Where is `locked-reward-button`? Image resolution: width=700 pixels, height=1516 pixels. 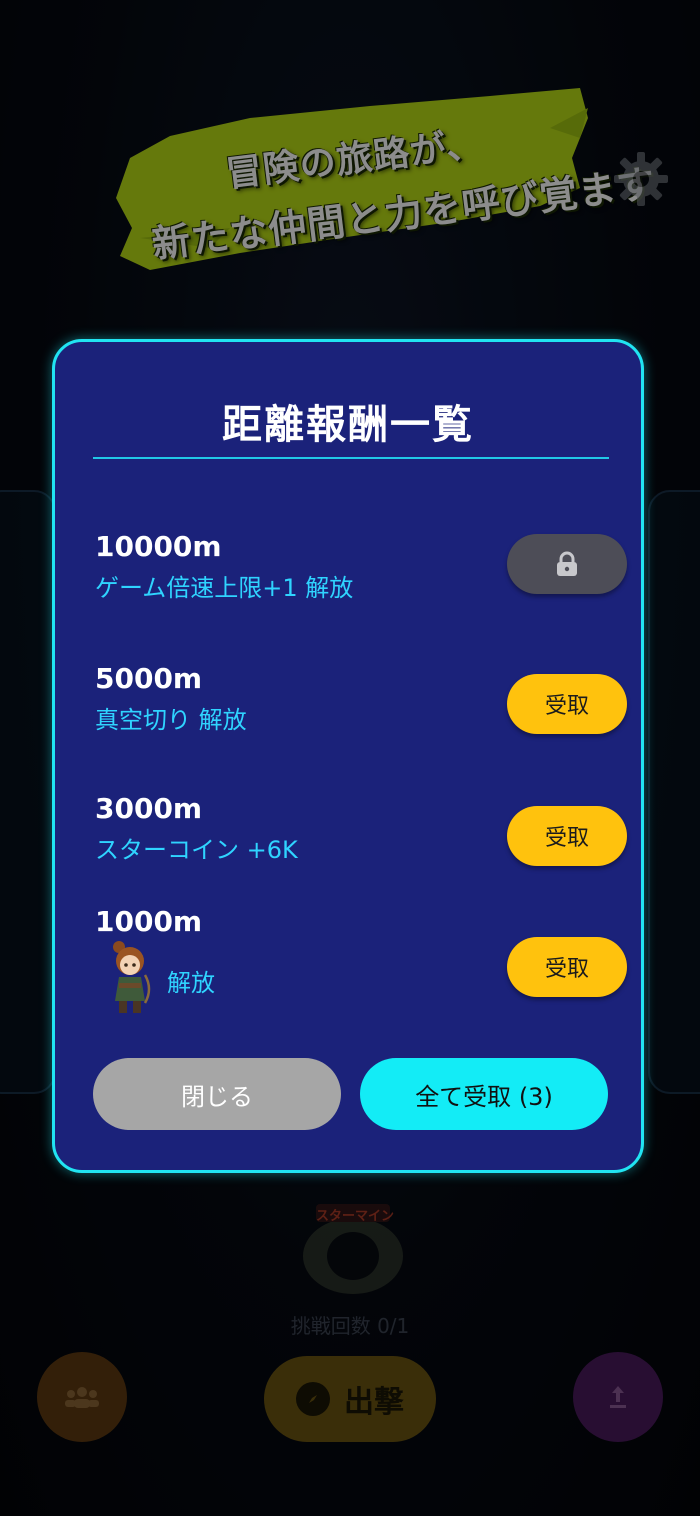 locked-reward-button is located at coordinates (567, 564).